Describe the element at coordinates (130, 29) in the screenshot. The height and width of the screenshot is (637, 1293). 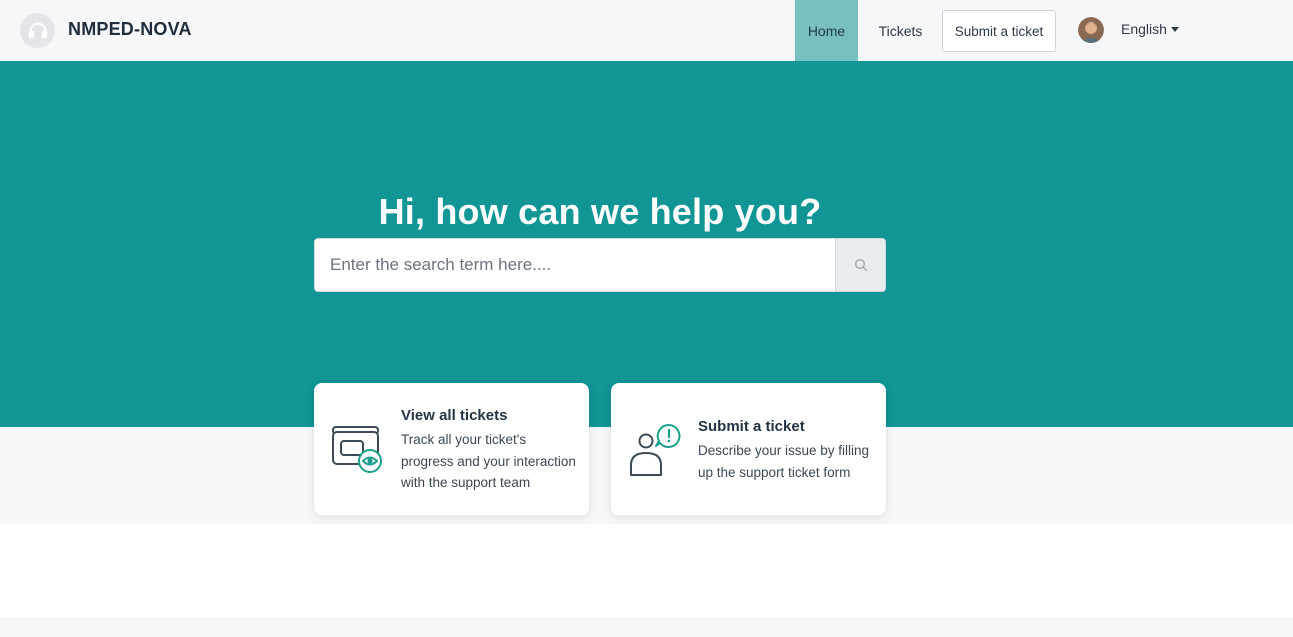
I see `brand-name: NMPED-NOVA` at that location.